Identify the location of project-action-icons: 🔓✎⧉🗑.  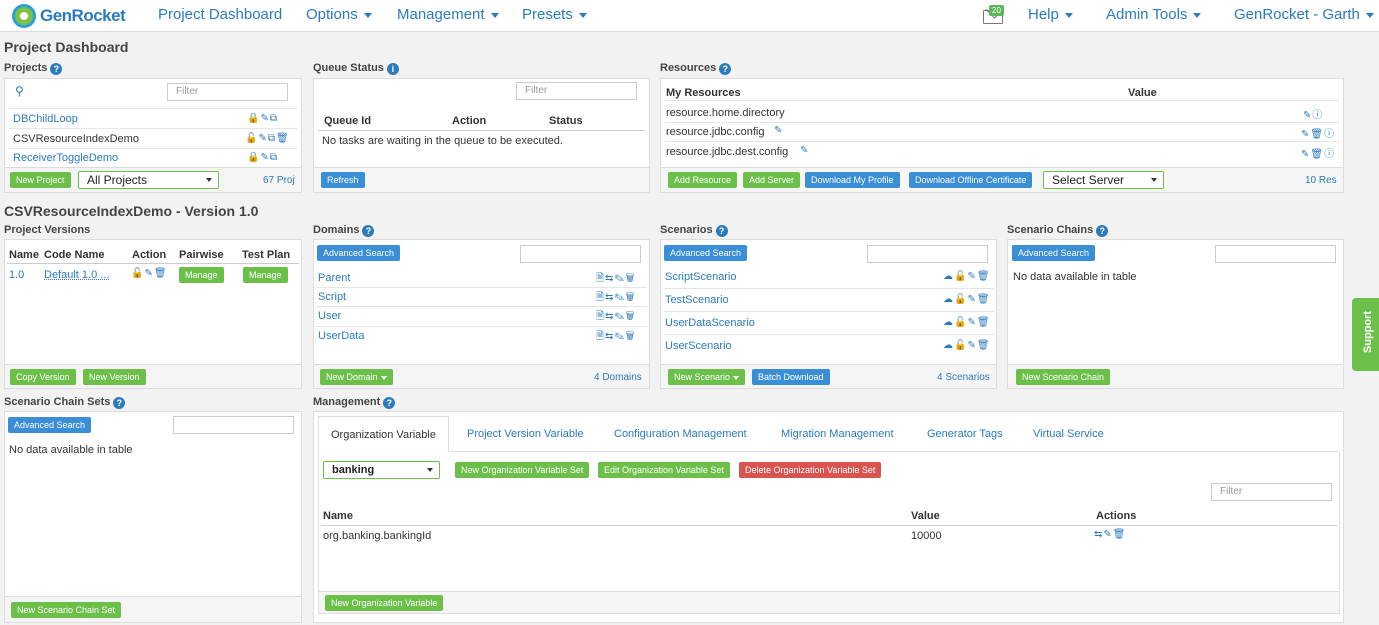
(267, 138).